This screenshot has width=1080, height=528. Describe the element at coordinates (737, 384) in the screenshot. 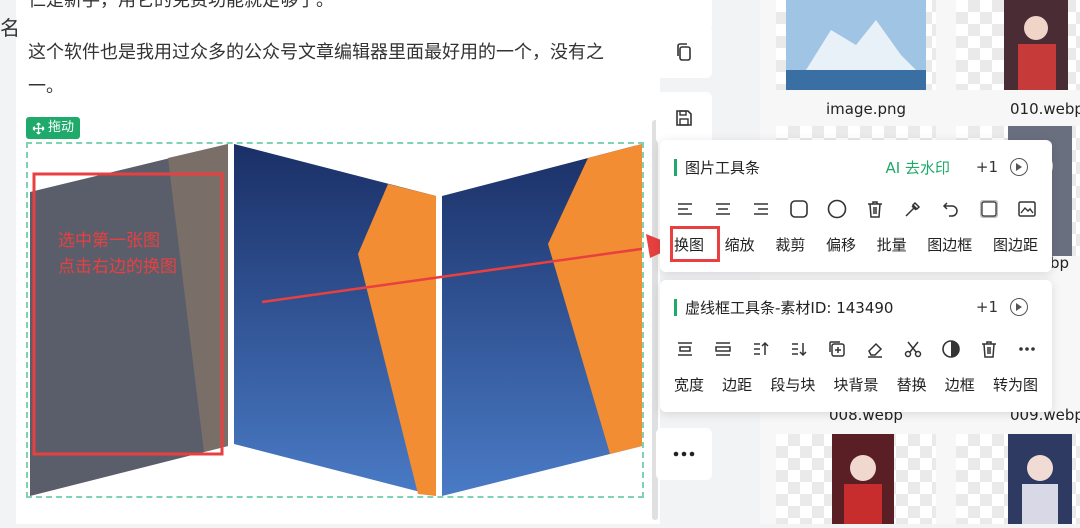

I see `margin-button: 边距` at that location.